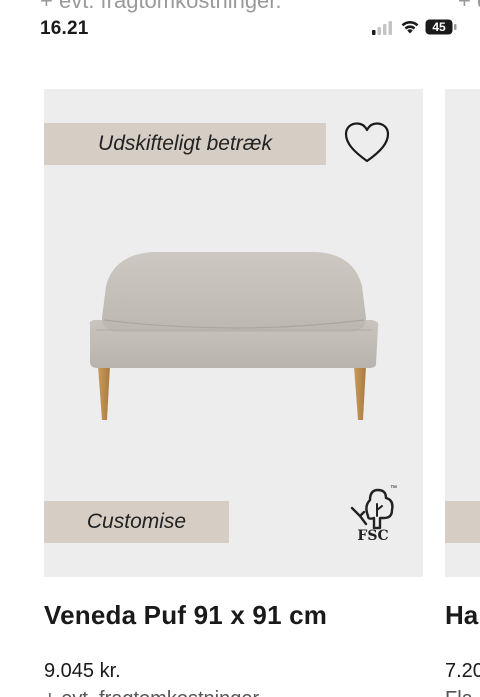 Image resolution: width=480 pixels, height=697 pixels. I want to click on next-product-price: 7.20, so click(462, 671).